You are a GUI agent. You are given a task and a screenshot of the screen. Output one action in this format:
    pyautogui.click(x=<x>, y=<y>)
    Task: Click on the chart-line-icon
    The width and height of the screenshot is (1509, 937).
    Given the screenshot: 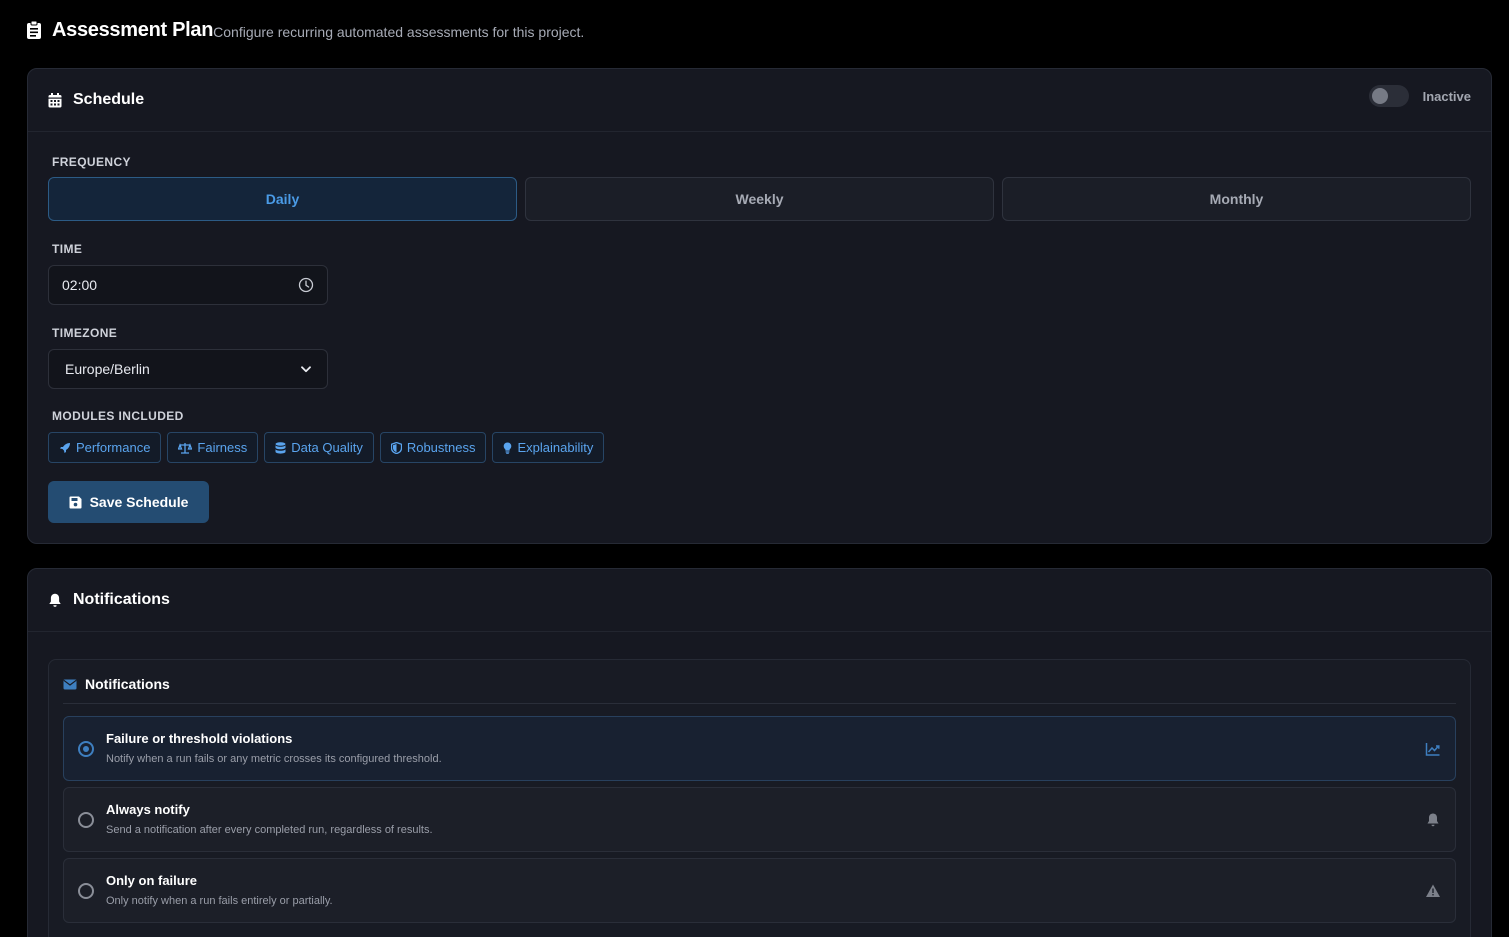 What is the action you would take?
    pyautogui.click(x=1432, y=749)
    